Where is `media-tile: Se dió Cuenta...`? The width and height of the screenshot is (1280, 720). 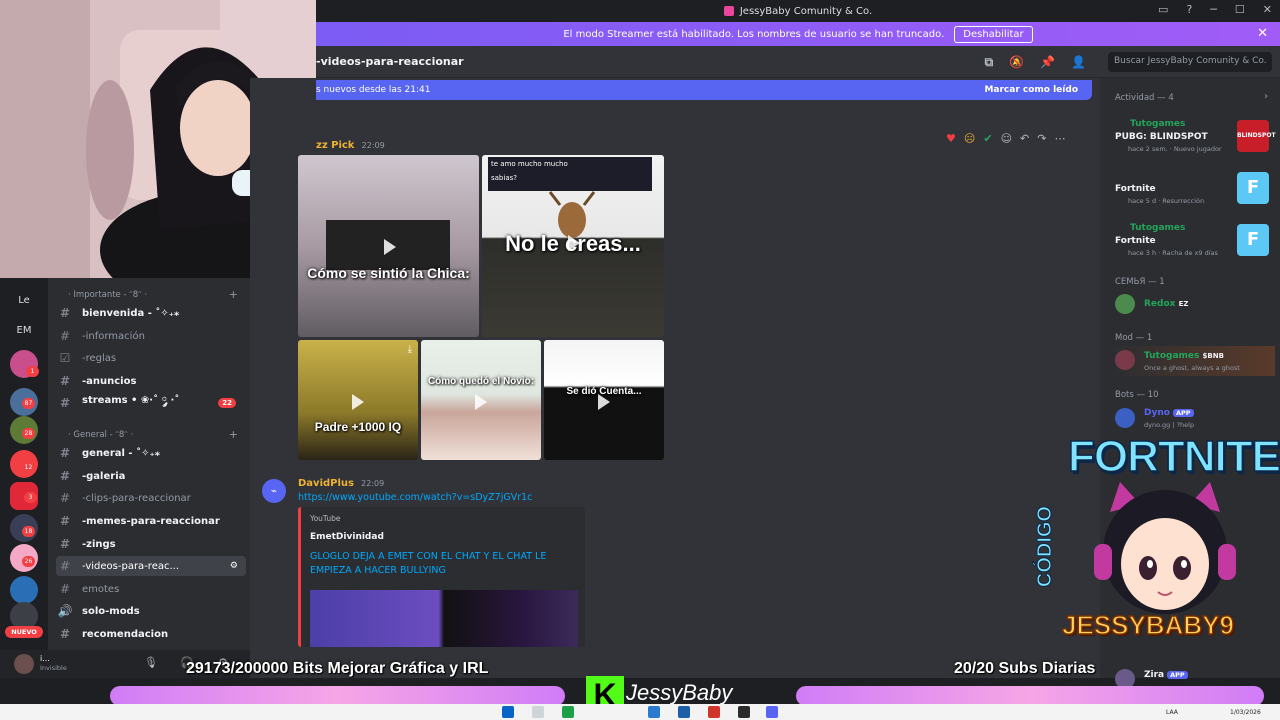 media-tile: Se dió Cuenta... is located at coordinates (604, 400).